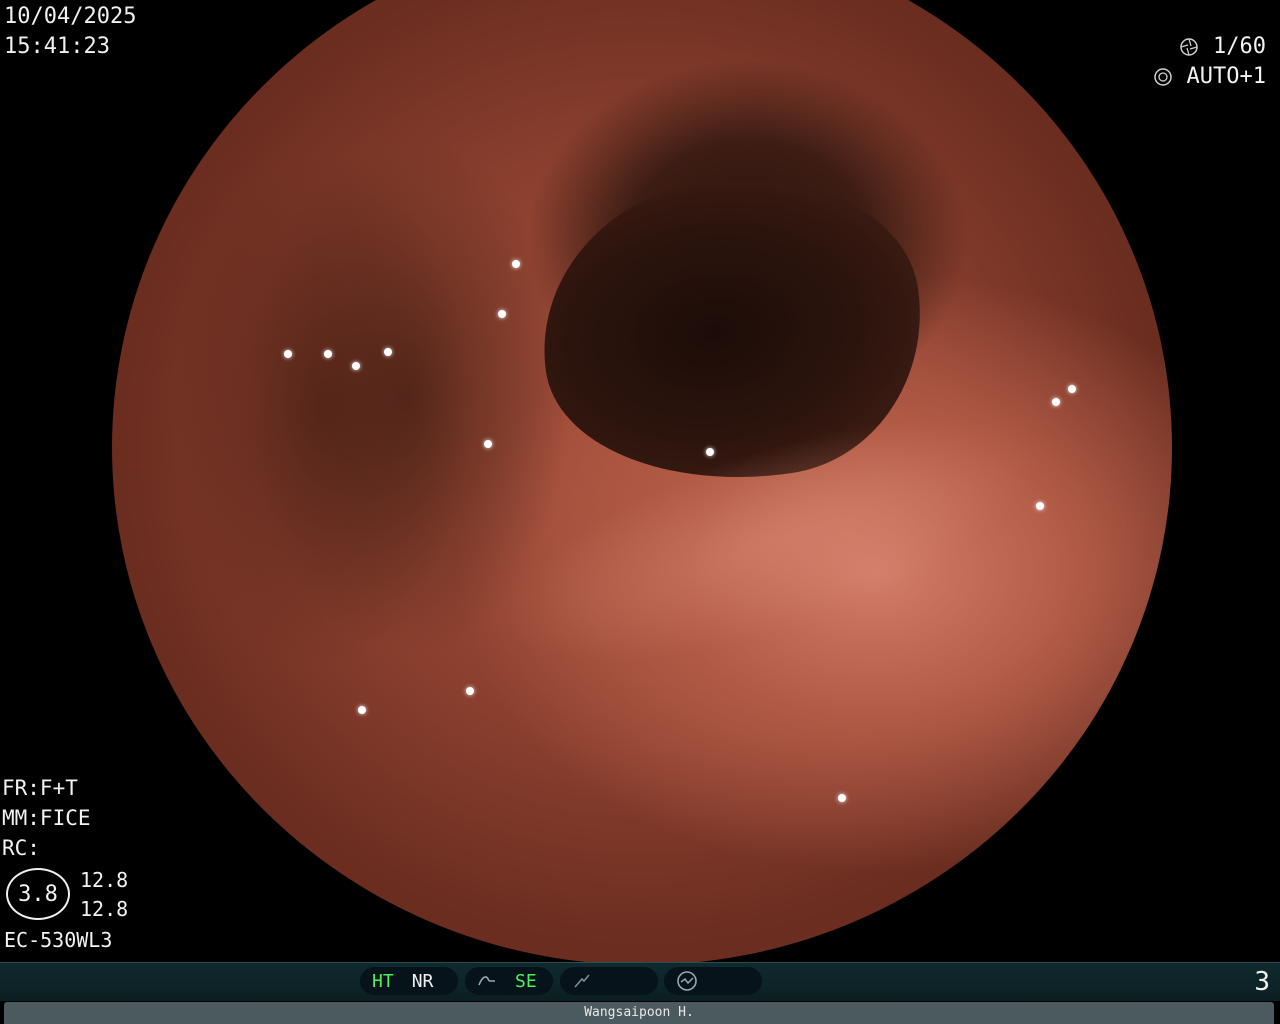 This screenshot has width=1280, height=1024. I want to click on iris-mode-indicator: AUTO+1, so click(1209, 77).